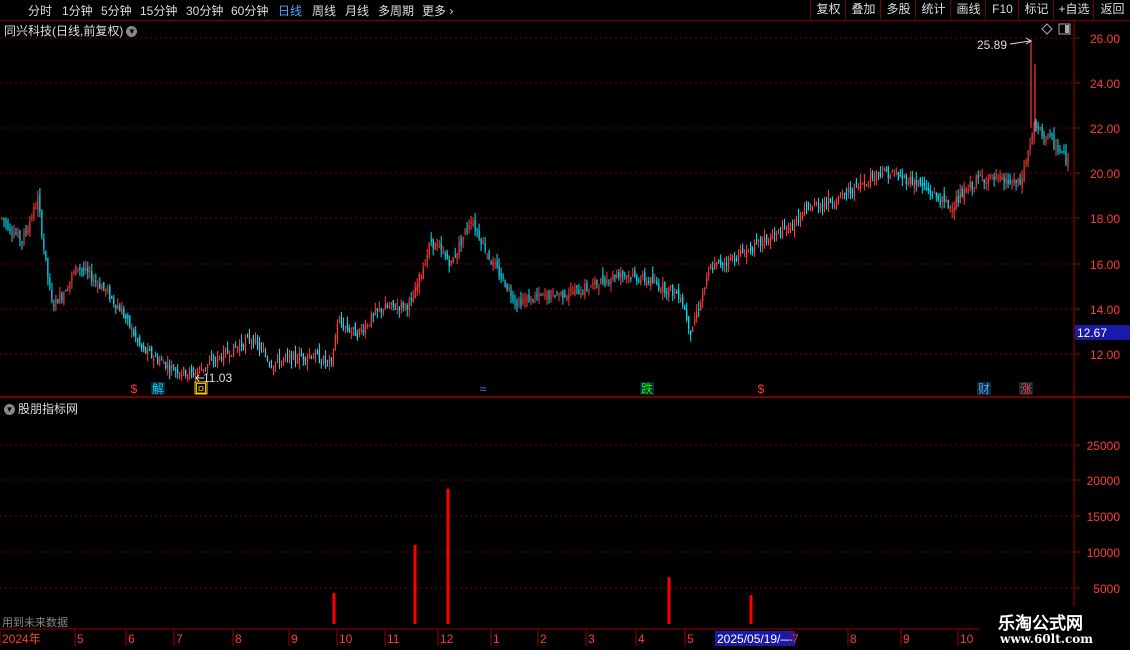 The width and height of the screenshot is (1130, 650). What do you see at coordinates (542, 556) in the screenshot?
I see `indicator-bars` at bounding box center [542, 556].